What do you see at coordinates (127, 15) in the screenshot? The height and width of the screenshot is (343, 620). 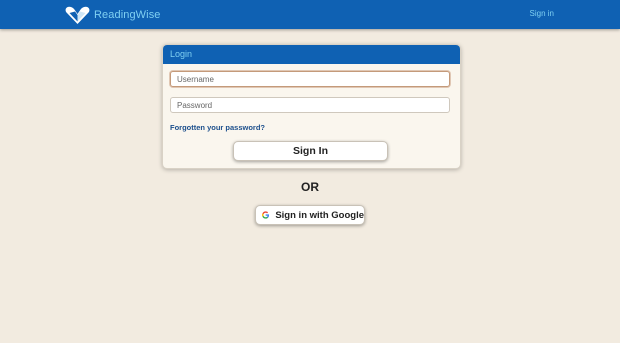 I see `brand-name: ReadingWise` at bounding box center [127, 15].